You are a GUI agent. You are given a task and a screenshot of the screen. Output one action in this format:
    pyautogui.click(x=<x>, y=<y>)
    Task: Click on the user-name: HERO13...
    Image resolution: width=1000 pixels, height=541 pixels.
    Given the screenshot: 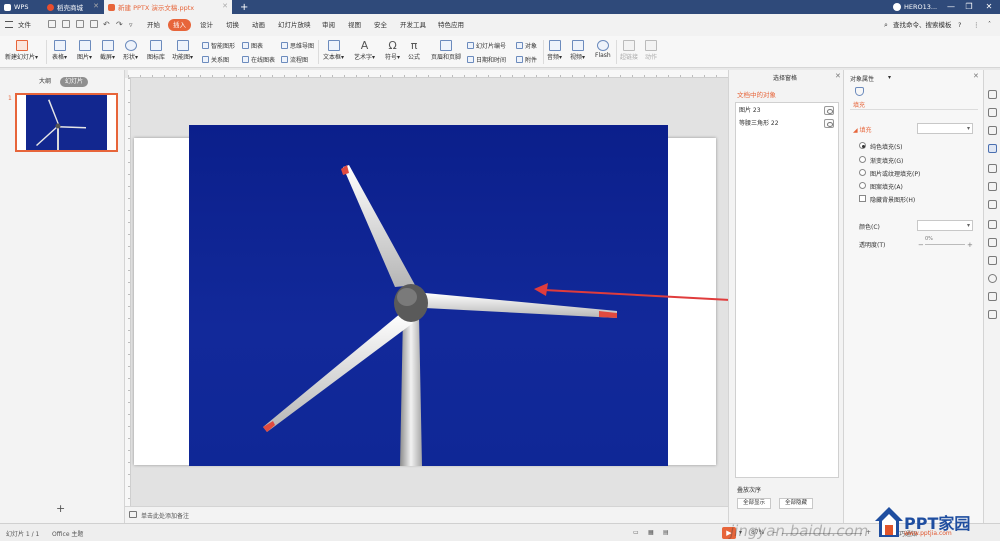 What is the action you would take?
    pyautogui.click(x=920, y=7)
    